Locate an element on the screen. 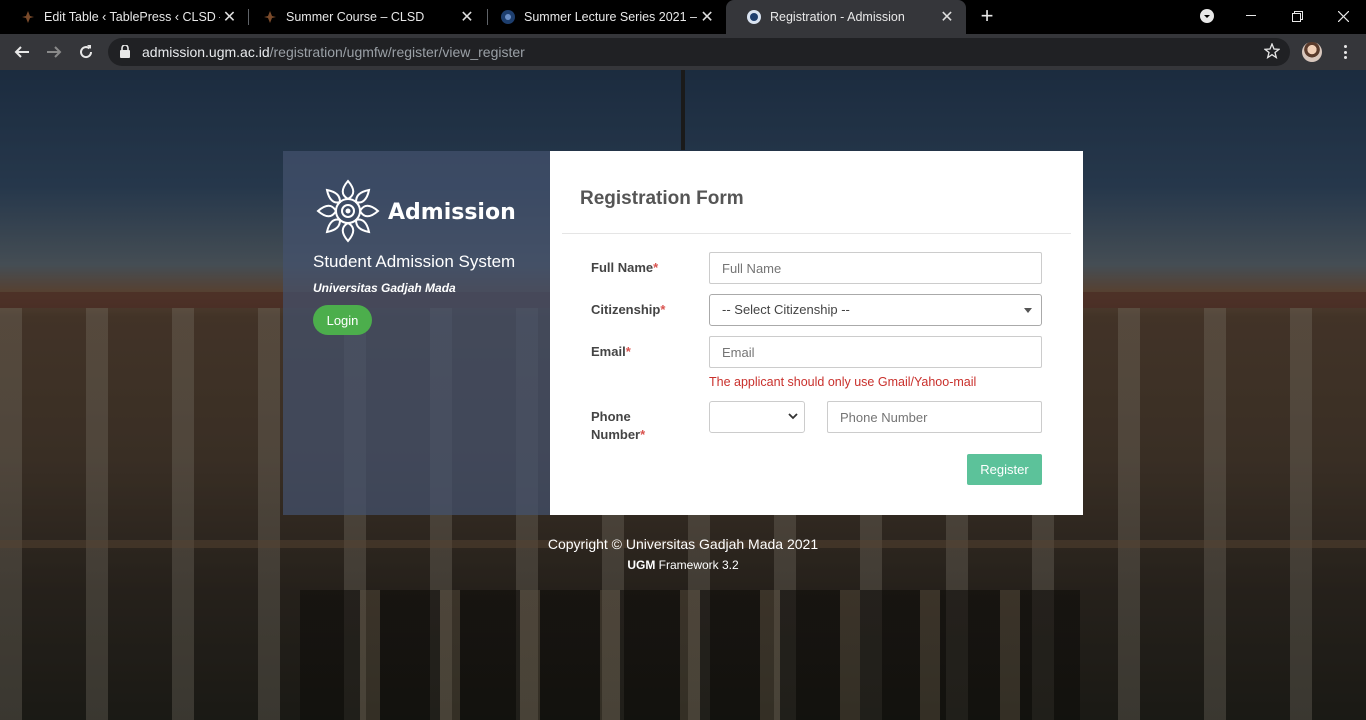  tab-search-button is located at coordinates (1207, 16).